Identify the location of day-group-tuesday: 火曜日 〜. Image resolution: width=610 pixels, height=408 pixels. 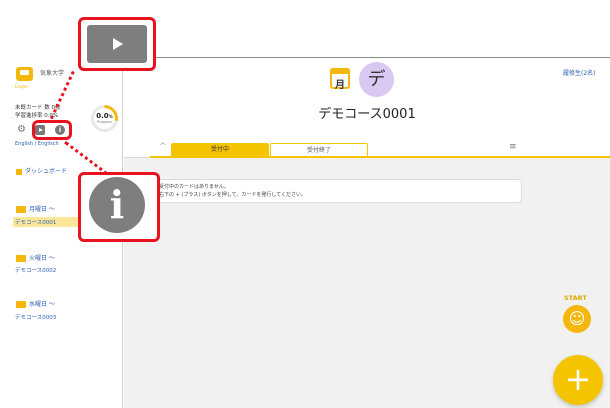
(35, 257).